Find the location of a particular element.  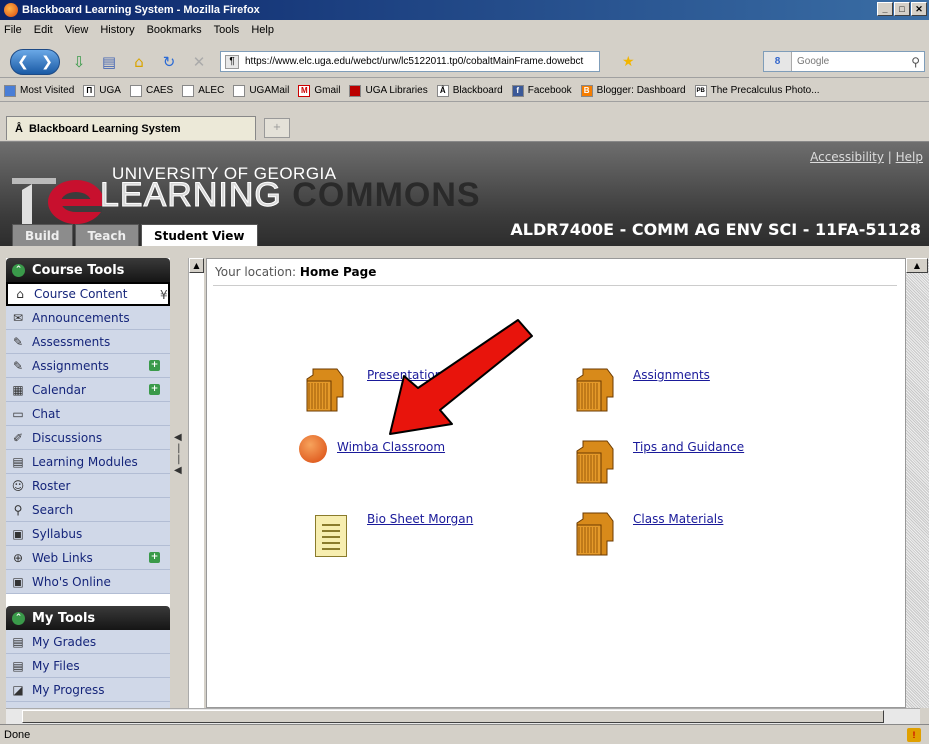

menu-bookmarks: Bookmarks is located at coordinates (174, 30).